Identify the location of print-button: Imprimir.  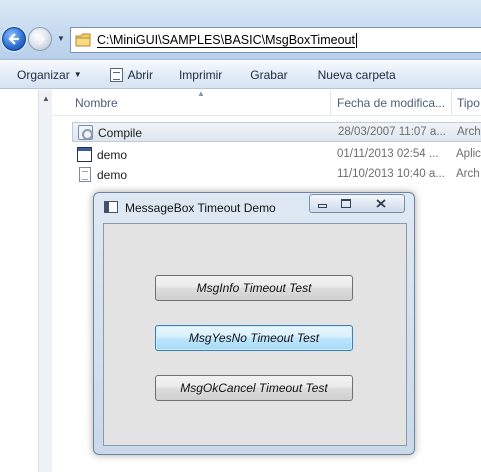
(200, 75).